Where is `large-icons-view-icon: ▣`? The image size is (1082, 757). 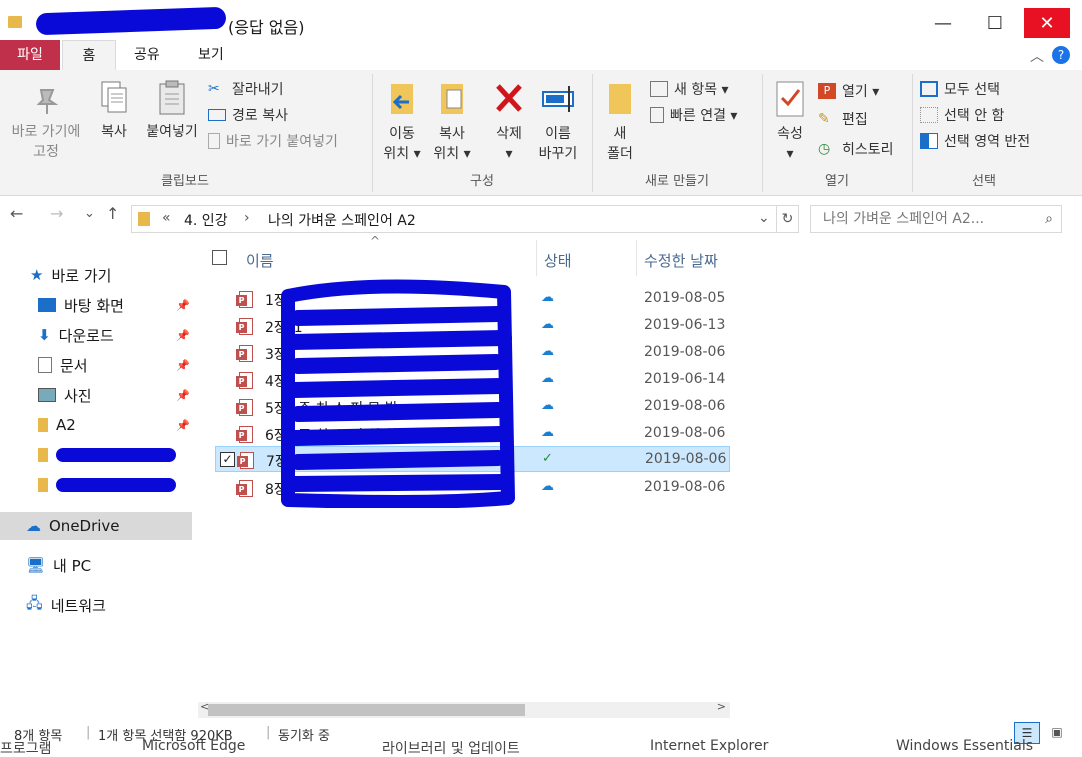
large-icons-view-icon: ▣ is located at coordinates (1057, 733).